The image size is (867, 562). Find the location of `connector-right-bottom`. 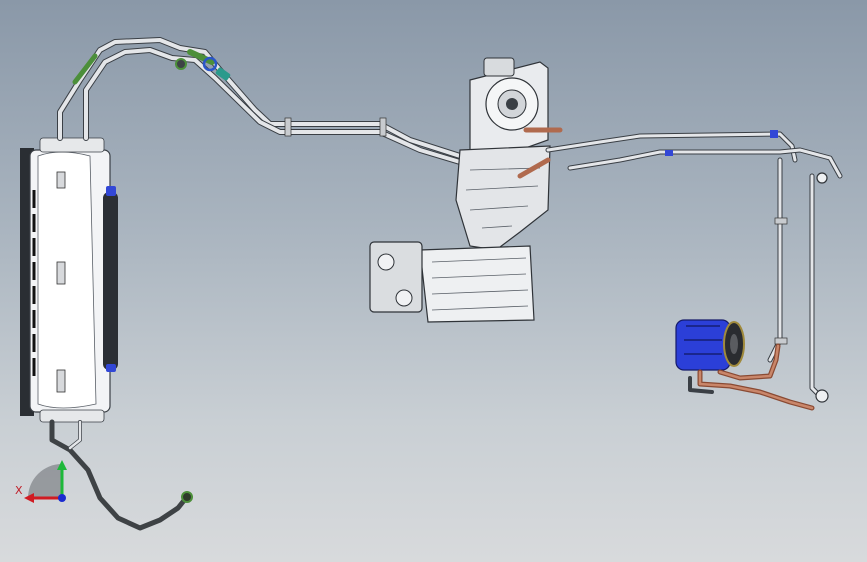

connector-right-bottom is located at coordinates (822, 396).